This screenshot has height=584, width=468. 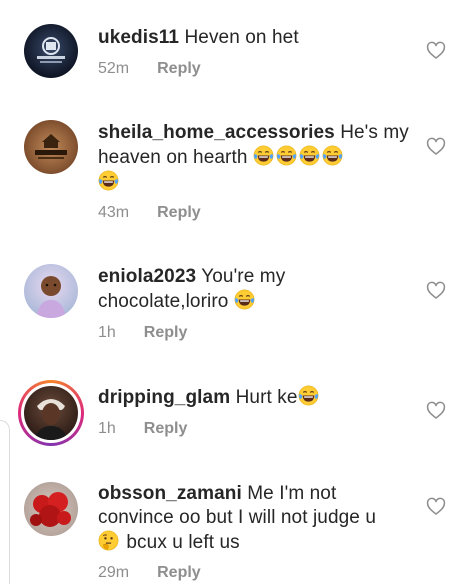 I want to click on comment-content-cont: bcux u left us, so click(x=183, y=542).